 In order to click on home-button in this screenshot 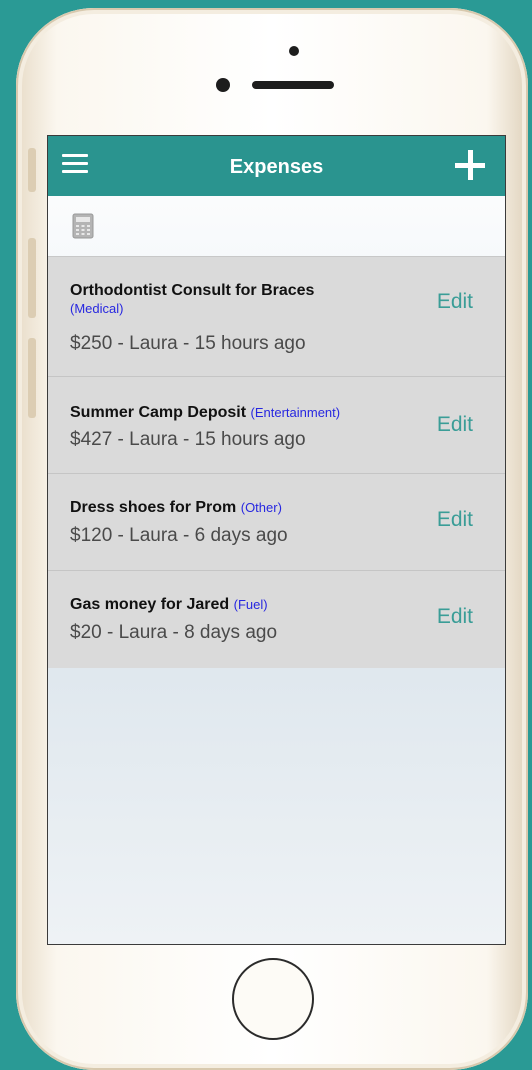, I will do `click(273, 999)`.